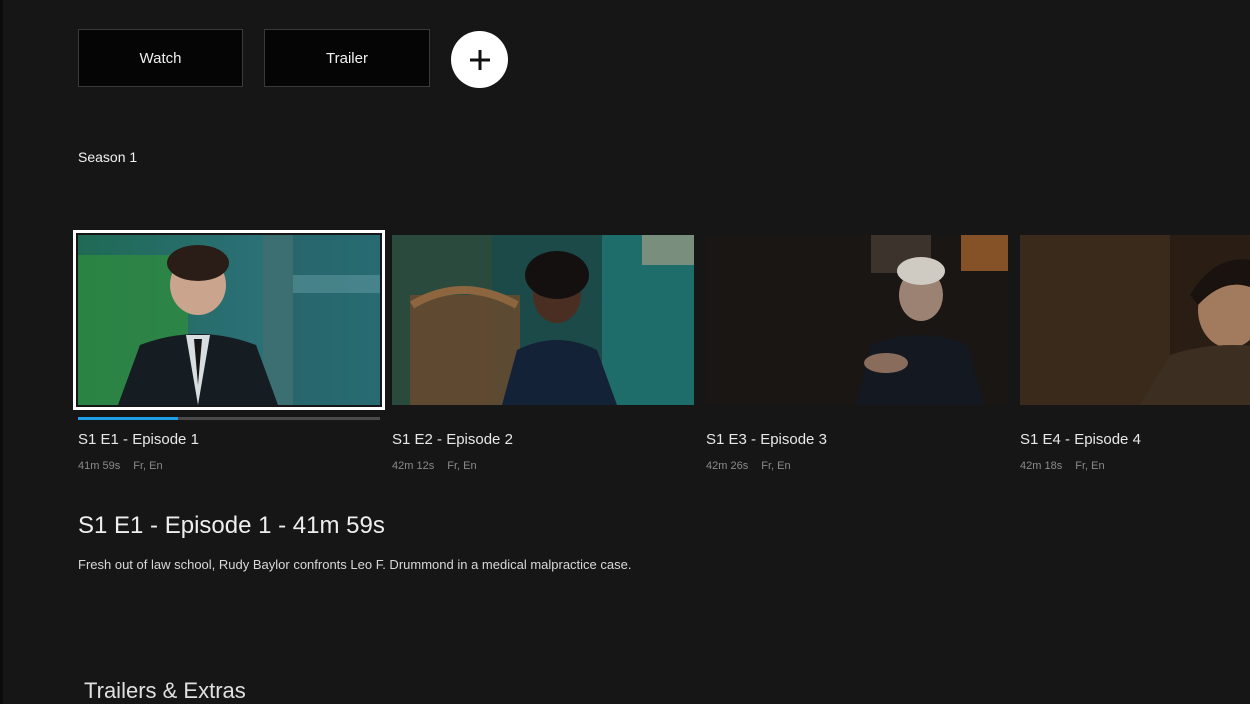  Describe the element at coordinates (165, 690) in the screenshot. I see `trailers-extras-heading: Trailers & Extras` at that location.